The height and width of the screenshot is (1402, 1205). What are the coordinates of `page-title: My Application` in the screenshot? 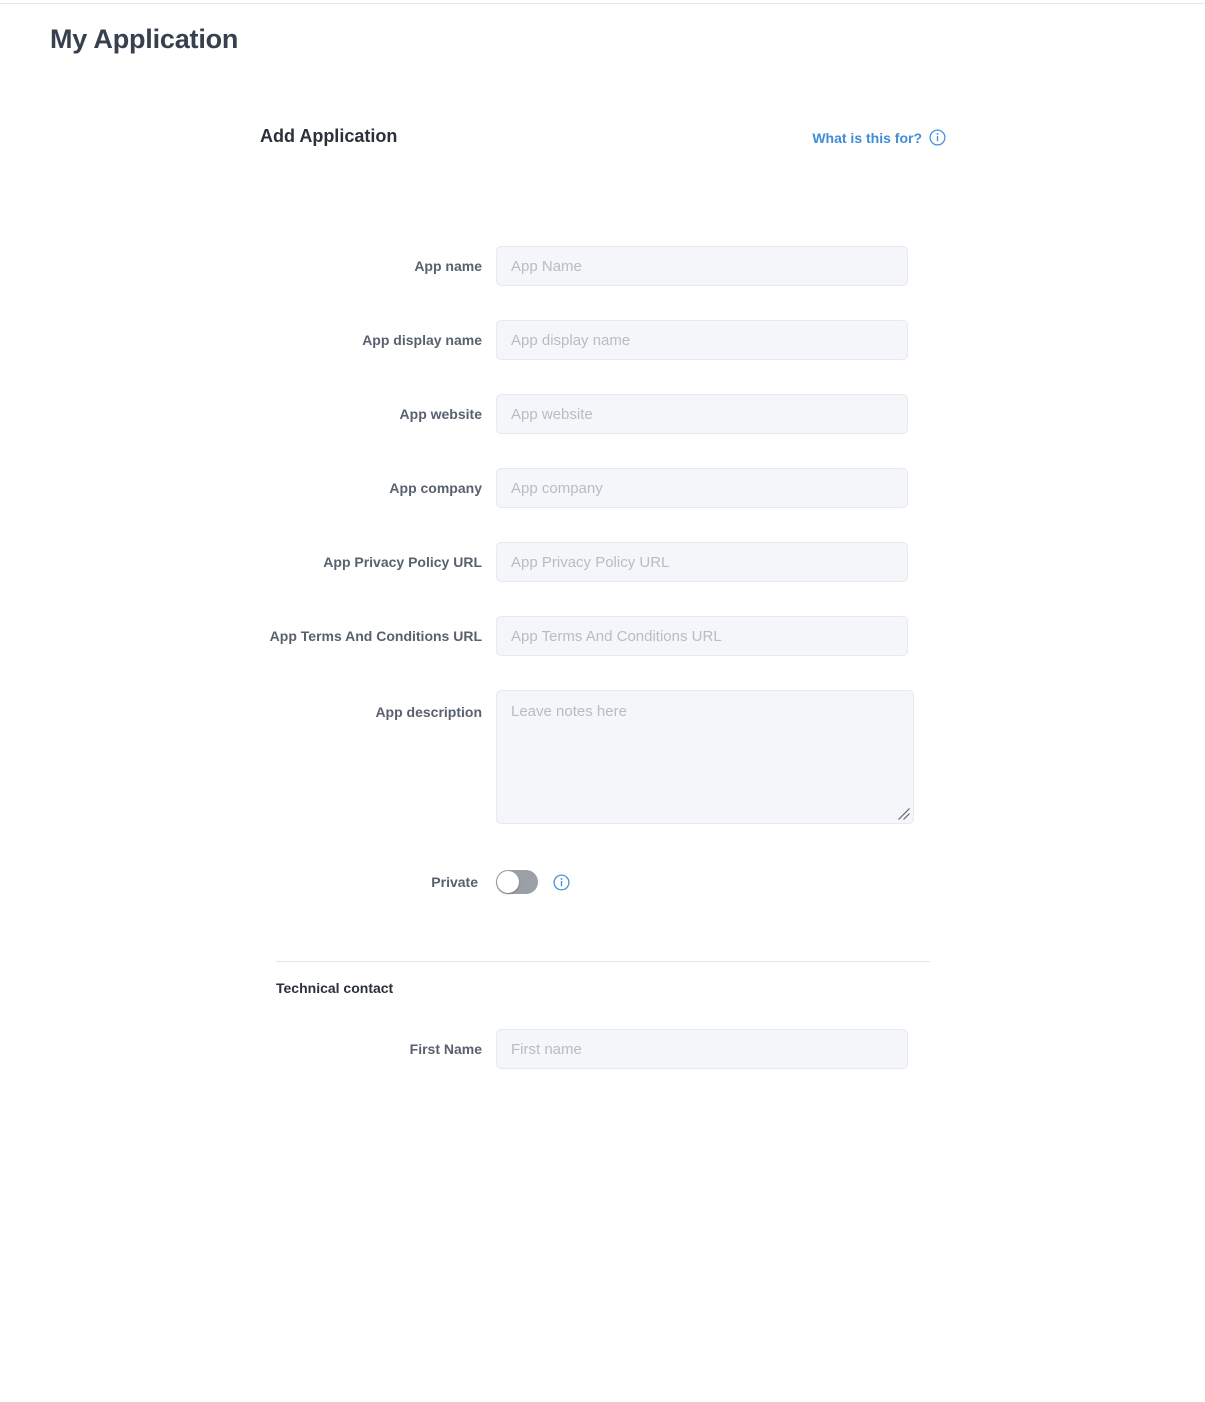 It's located at (144, 39).